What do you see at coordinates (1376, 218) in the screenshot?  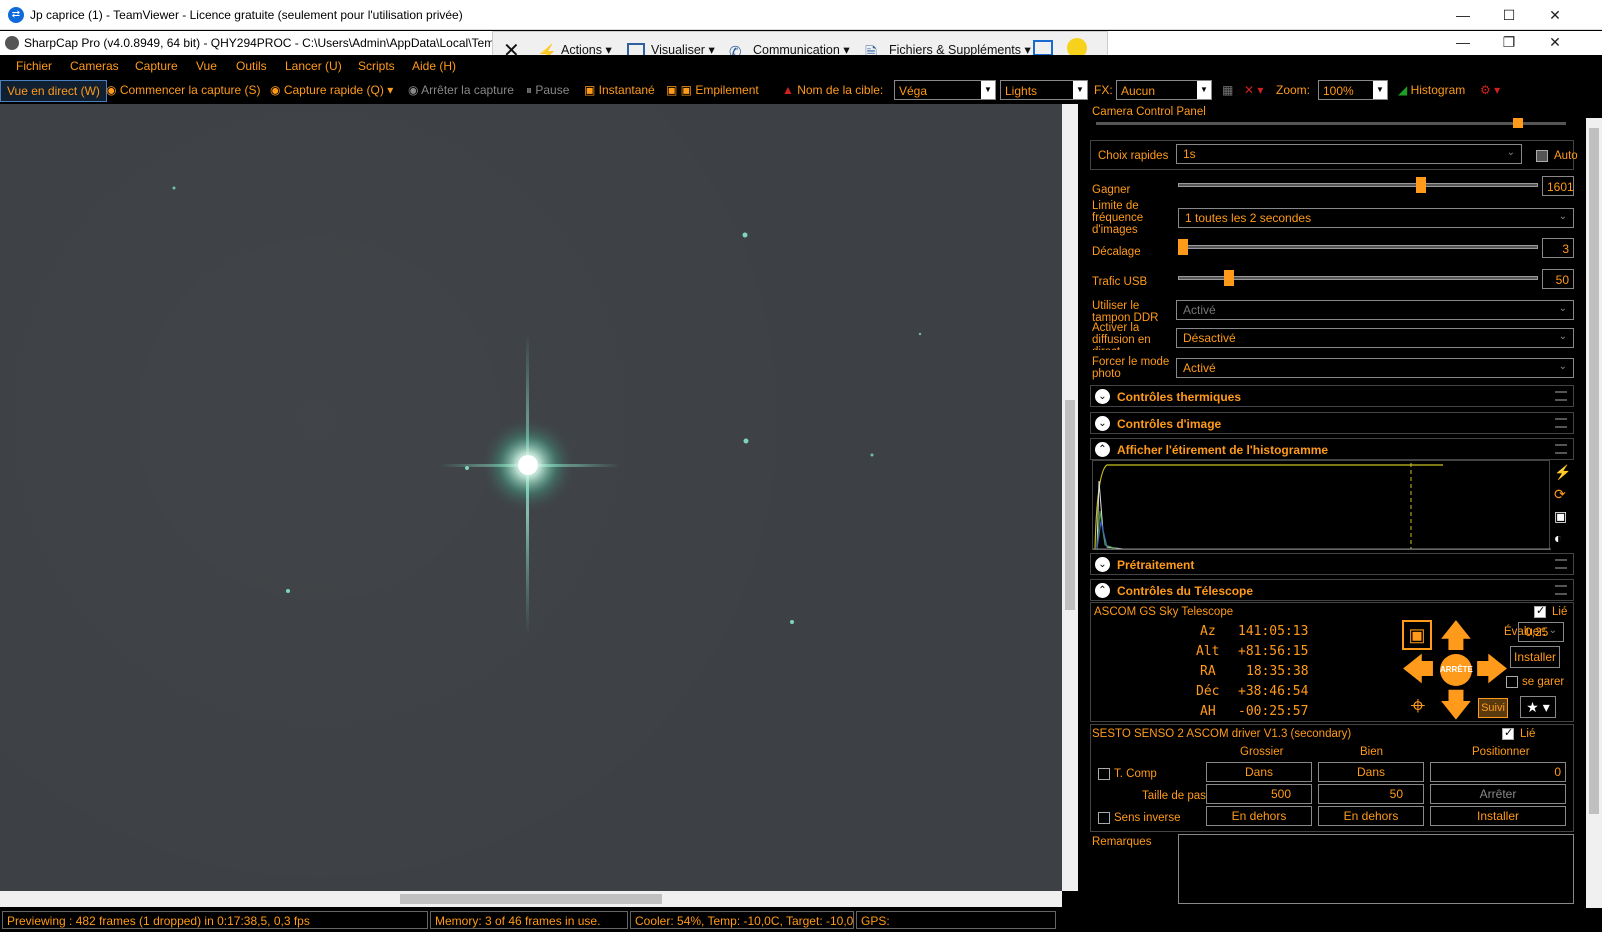 I see `frame-limit-select: 1 toutes les 2 secondes ⌄` at bounding box center [1376, 218].